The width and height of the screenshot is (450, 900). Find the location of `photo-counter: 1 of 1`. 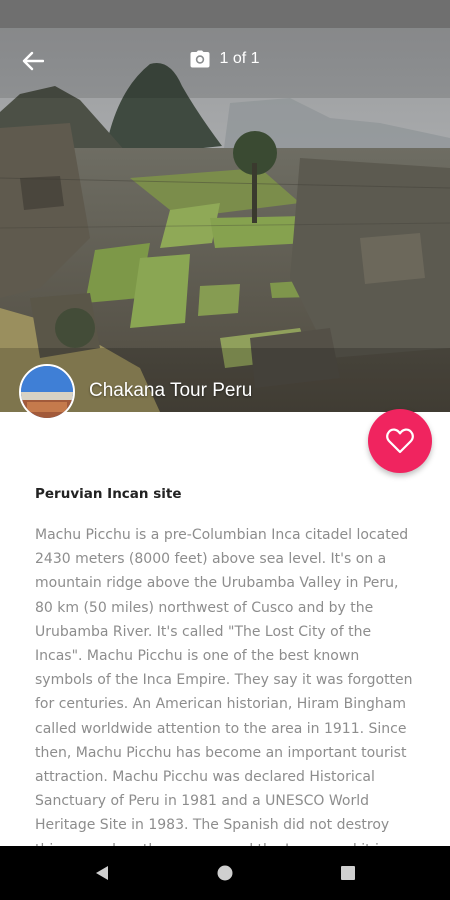

photo-counter: 1 of 1 is located at coordinates (225, 59).